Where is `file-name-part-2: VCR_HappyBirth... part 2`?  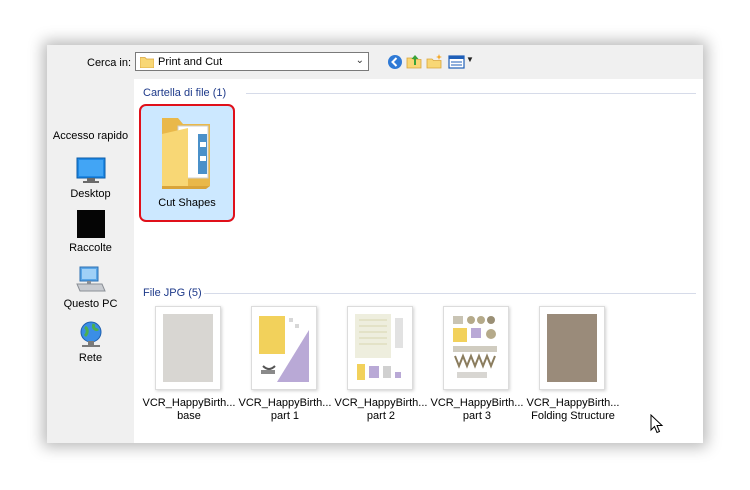 file-name-part-2: VCR_HappyBirth... part 2 is located at coordinates (381, 410).